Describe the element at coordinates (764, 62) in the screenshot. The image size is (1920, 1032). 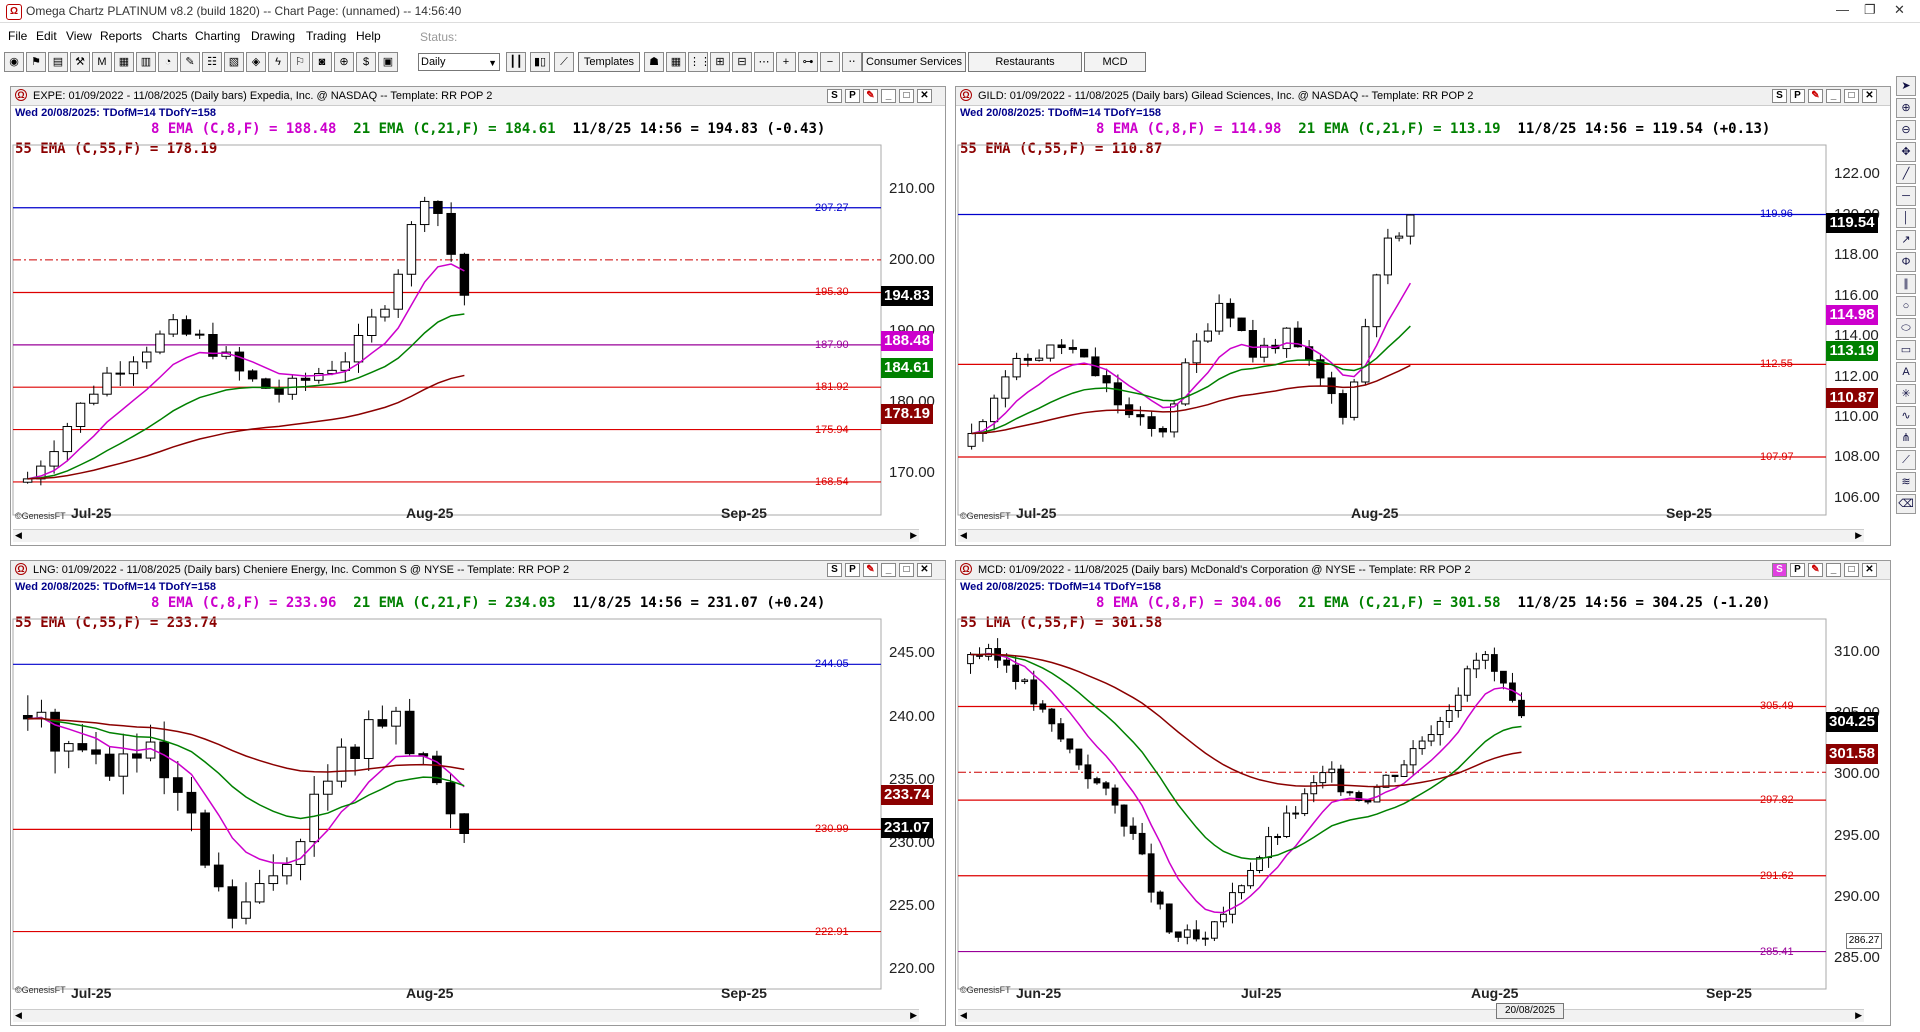
I see `dots-icon: ⋯` at that location.